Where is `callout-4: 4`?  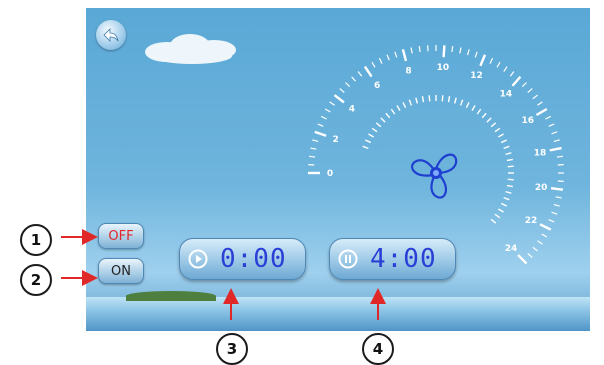
callout-4: 4 is located at coordinates (378, 349).